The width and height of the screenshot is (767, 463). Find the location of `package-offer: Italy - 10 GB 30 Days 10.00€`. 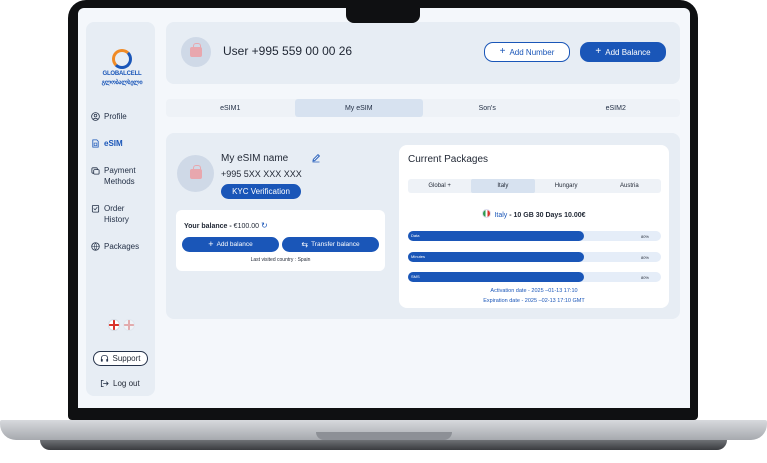

package-offer: Italy - 10 GB 30 Days 10.00€ is located at coordinates (534, 214).